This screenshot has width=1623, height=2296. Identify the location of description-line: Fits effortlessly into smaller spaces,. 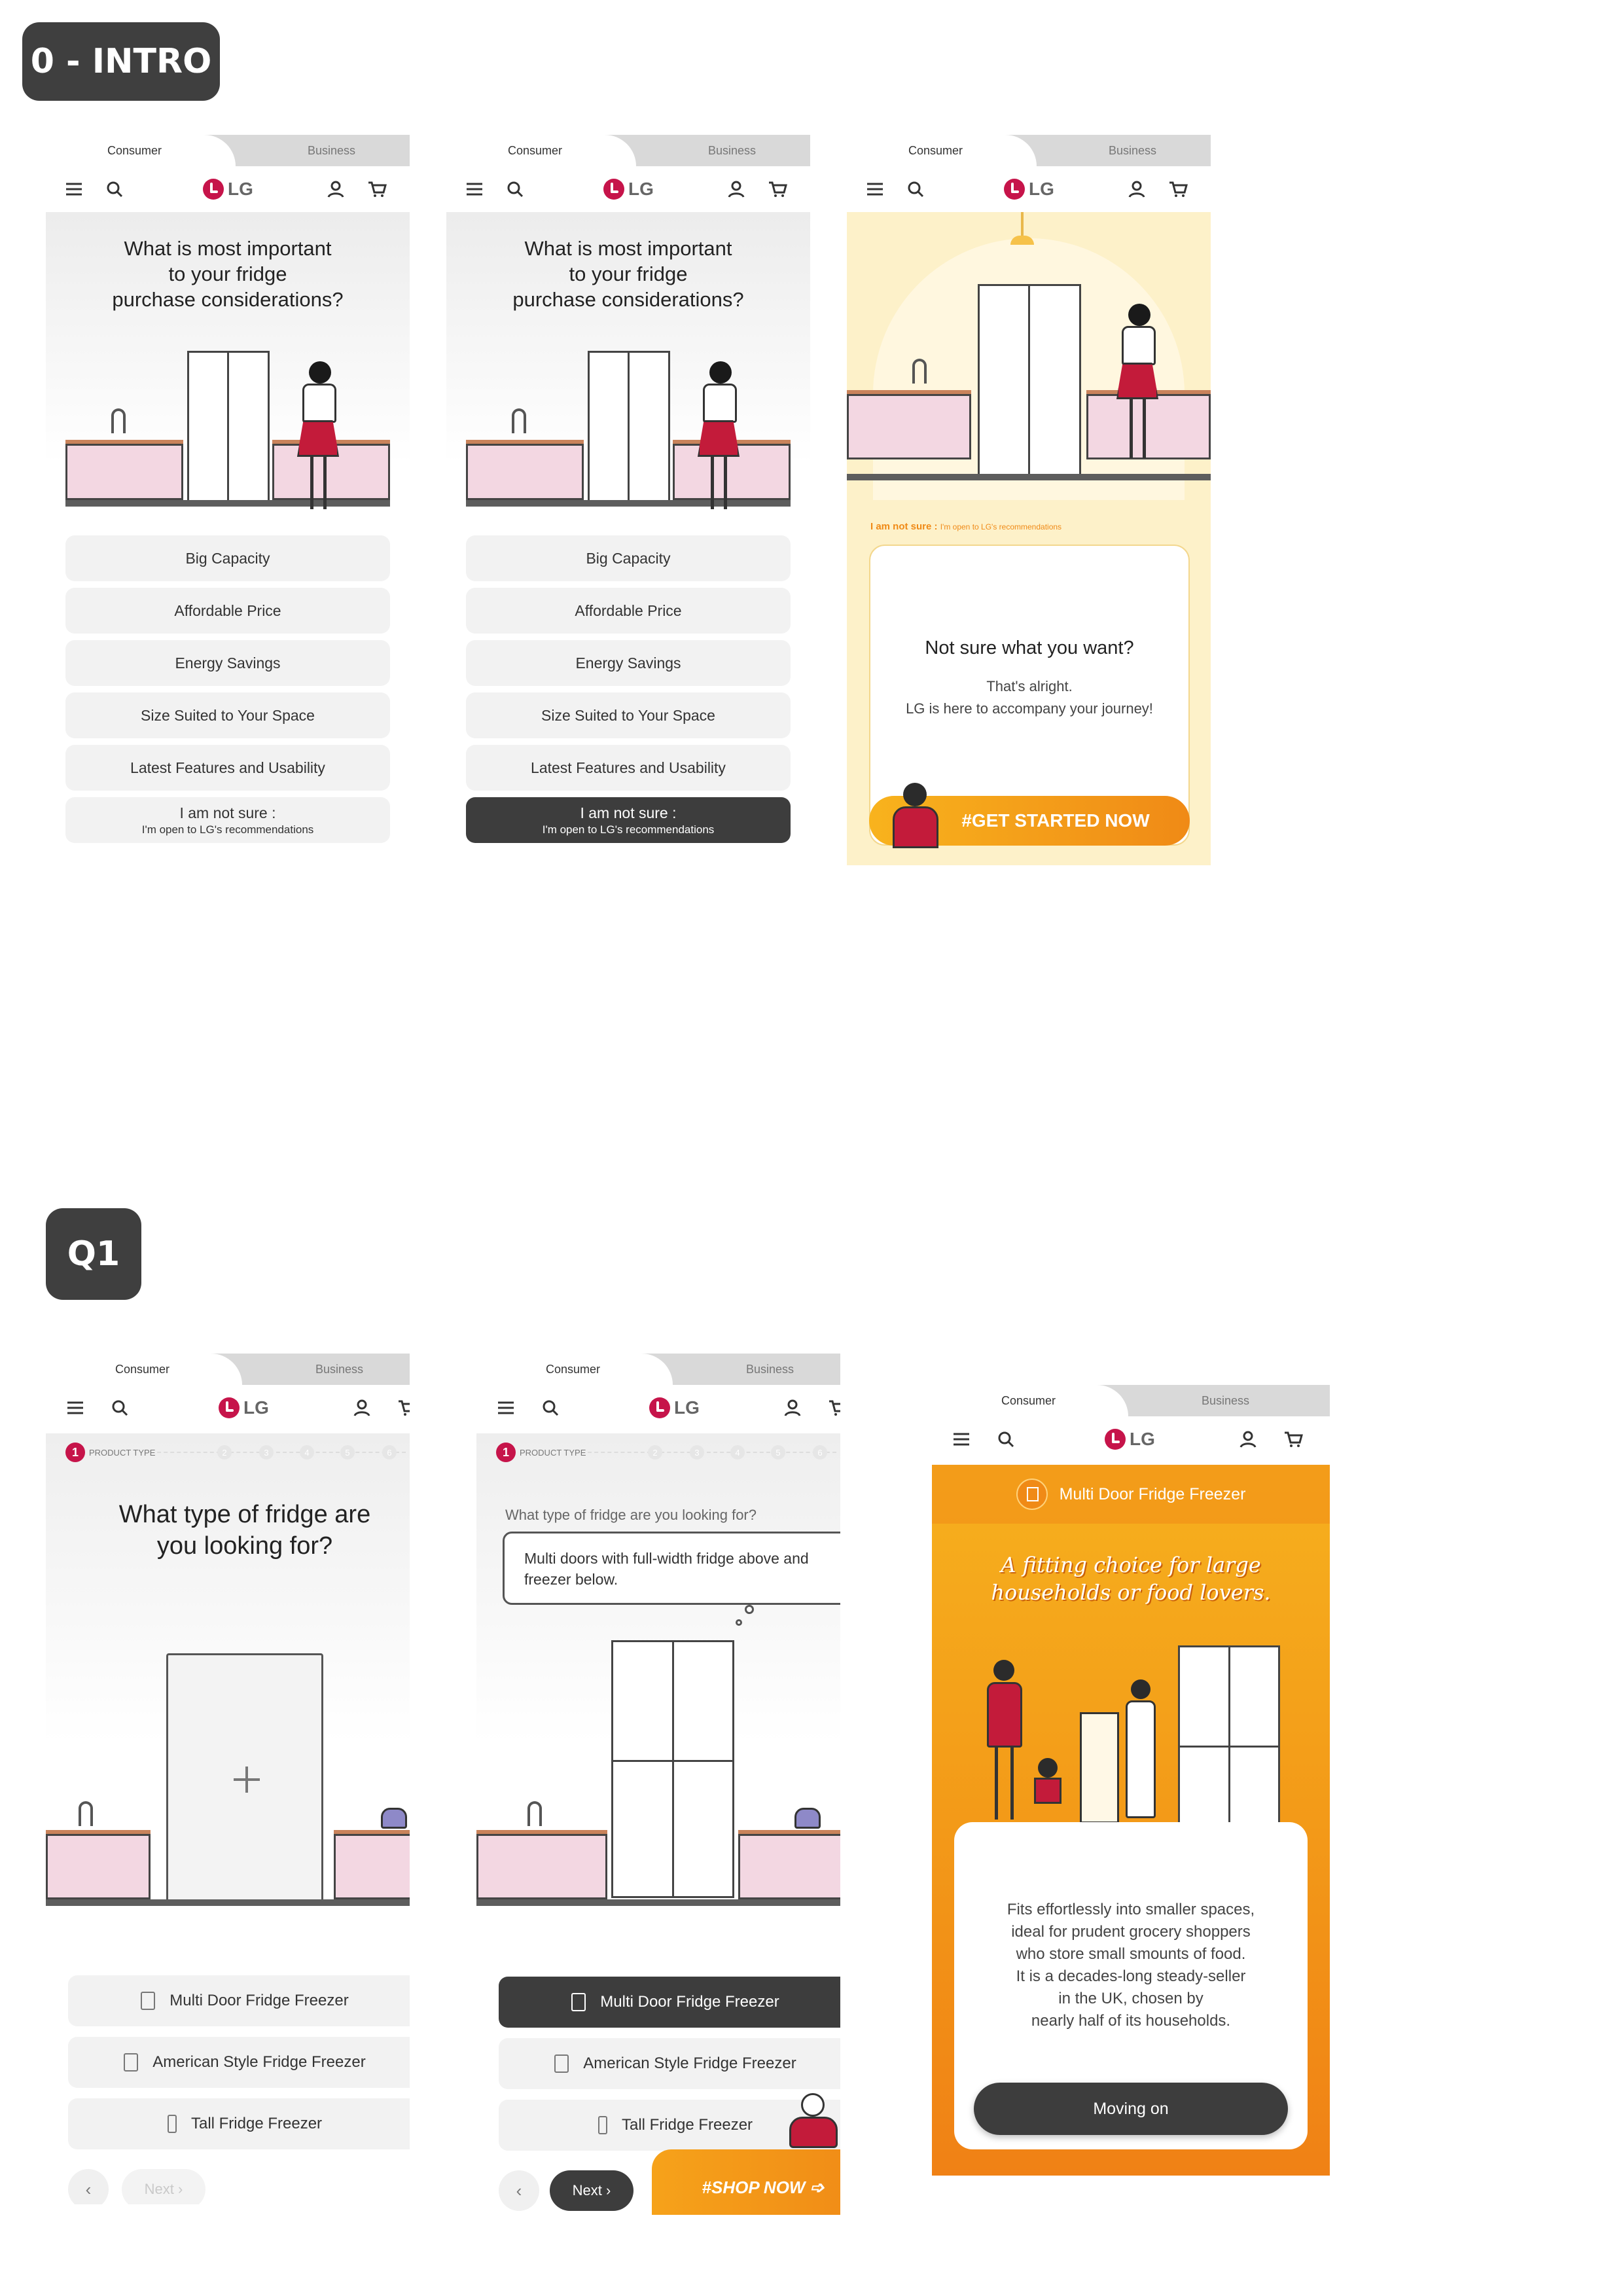
(1131, 1909).